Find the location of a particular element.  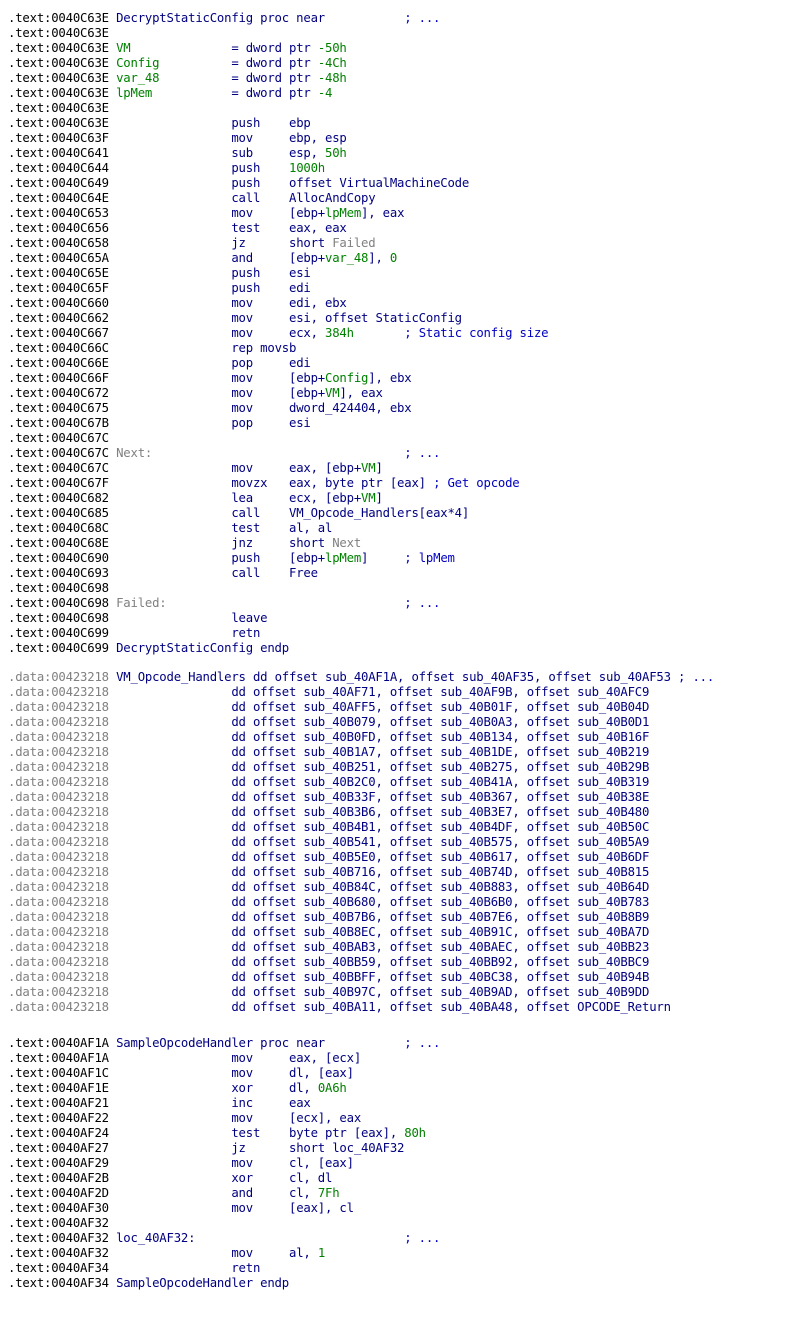

code-line: .text:0040C64E call AllocAndCopy is located at coordinates (361, 198).